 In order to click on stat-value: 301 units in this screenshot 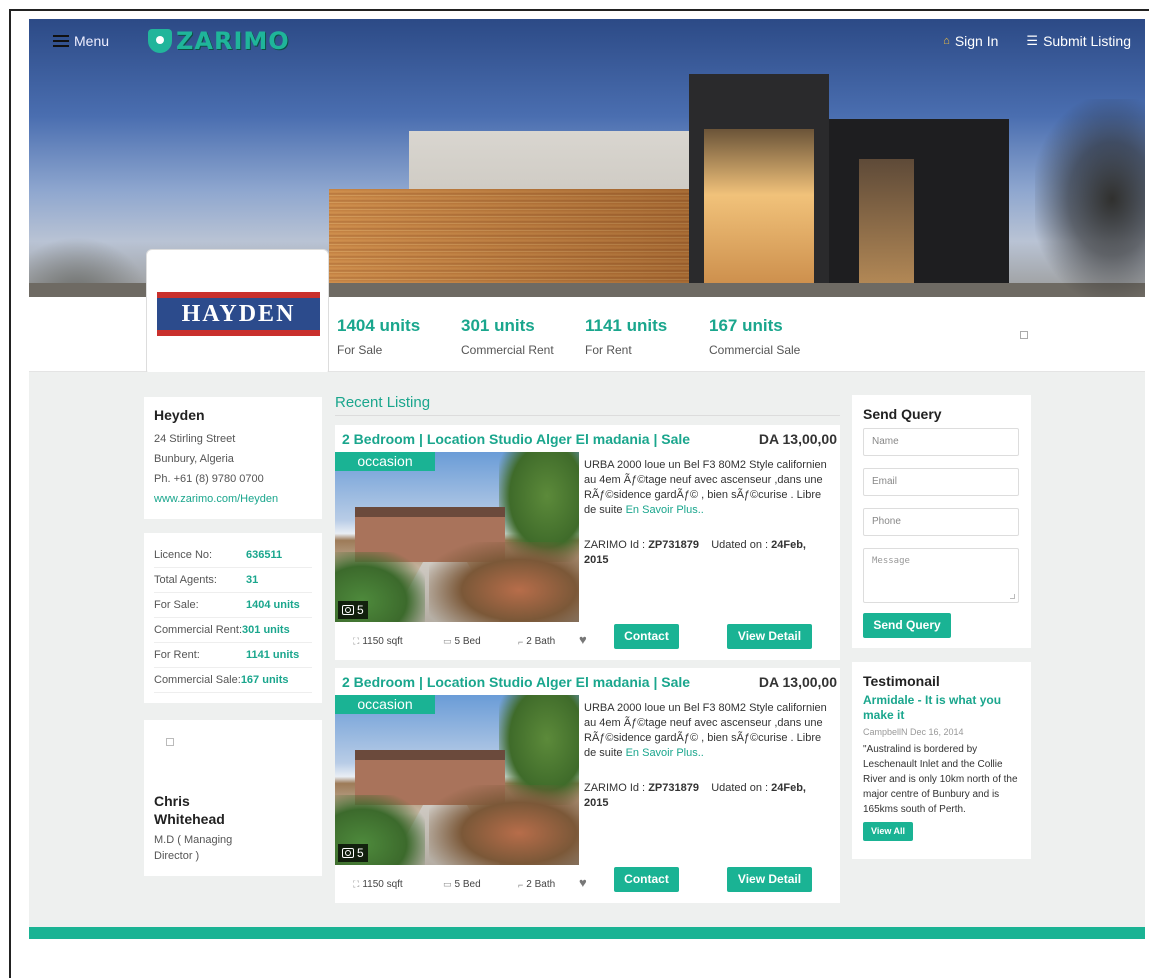, I will do `click(498, 325)`.